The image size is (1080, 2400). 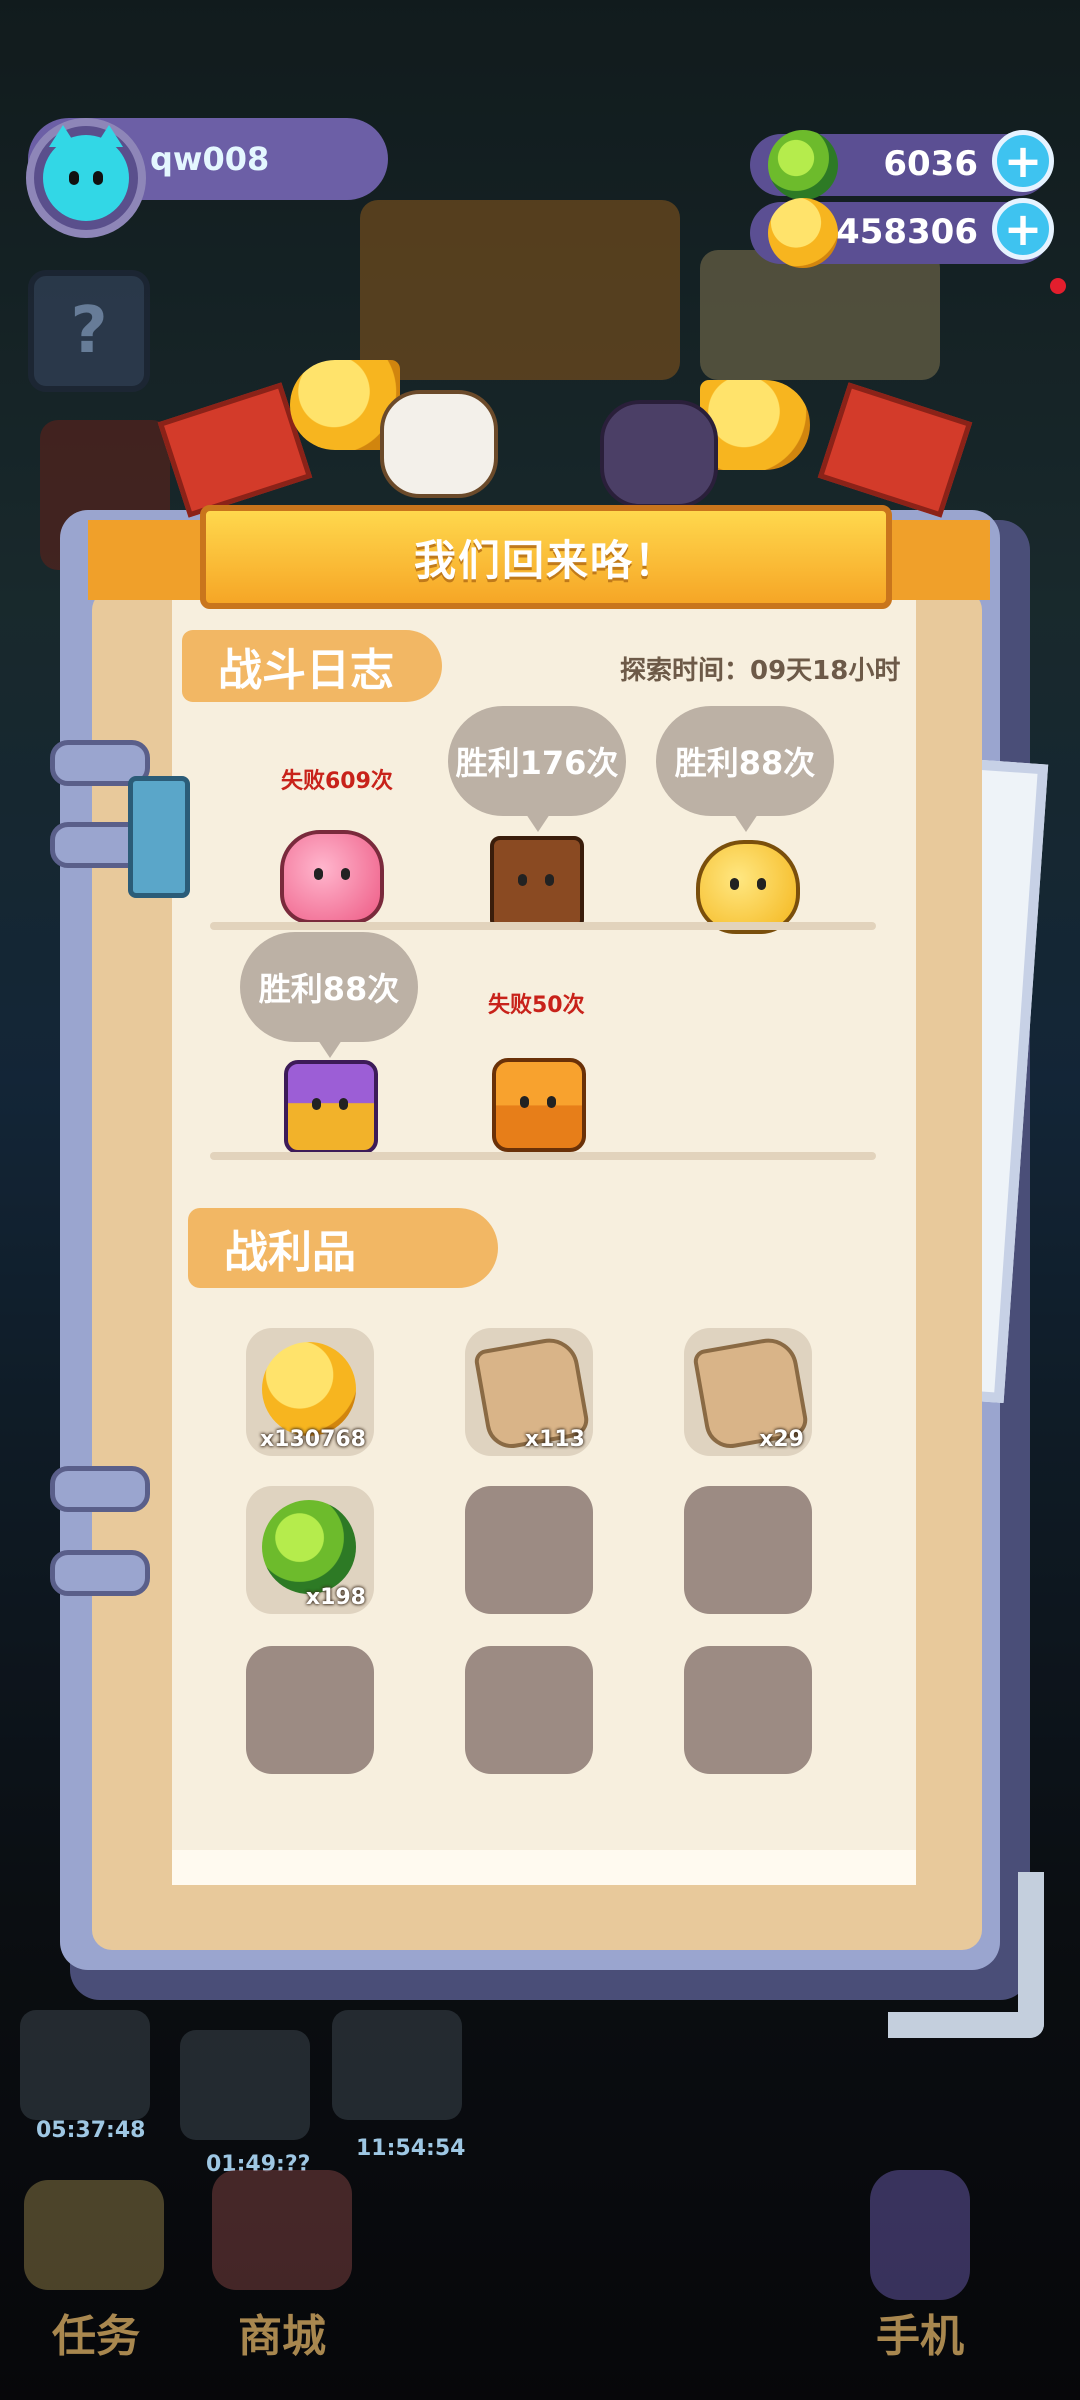 I want to click on battle-log-header: 战斗日志, so click(x=312, y=666).